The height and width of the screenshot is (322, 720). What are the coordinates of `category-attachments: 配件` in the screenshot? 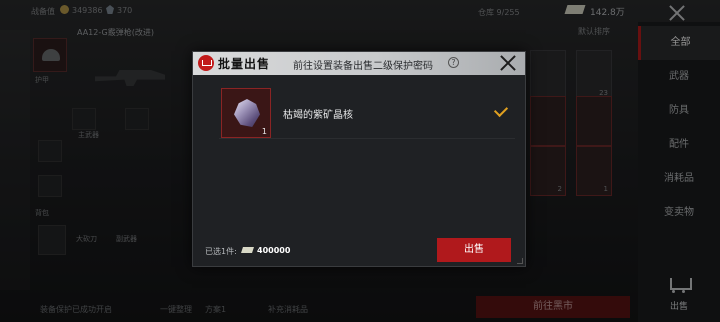 It's located at (679, 145).